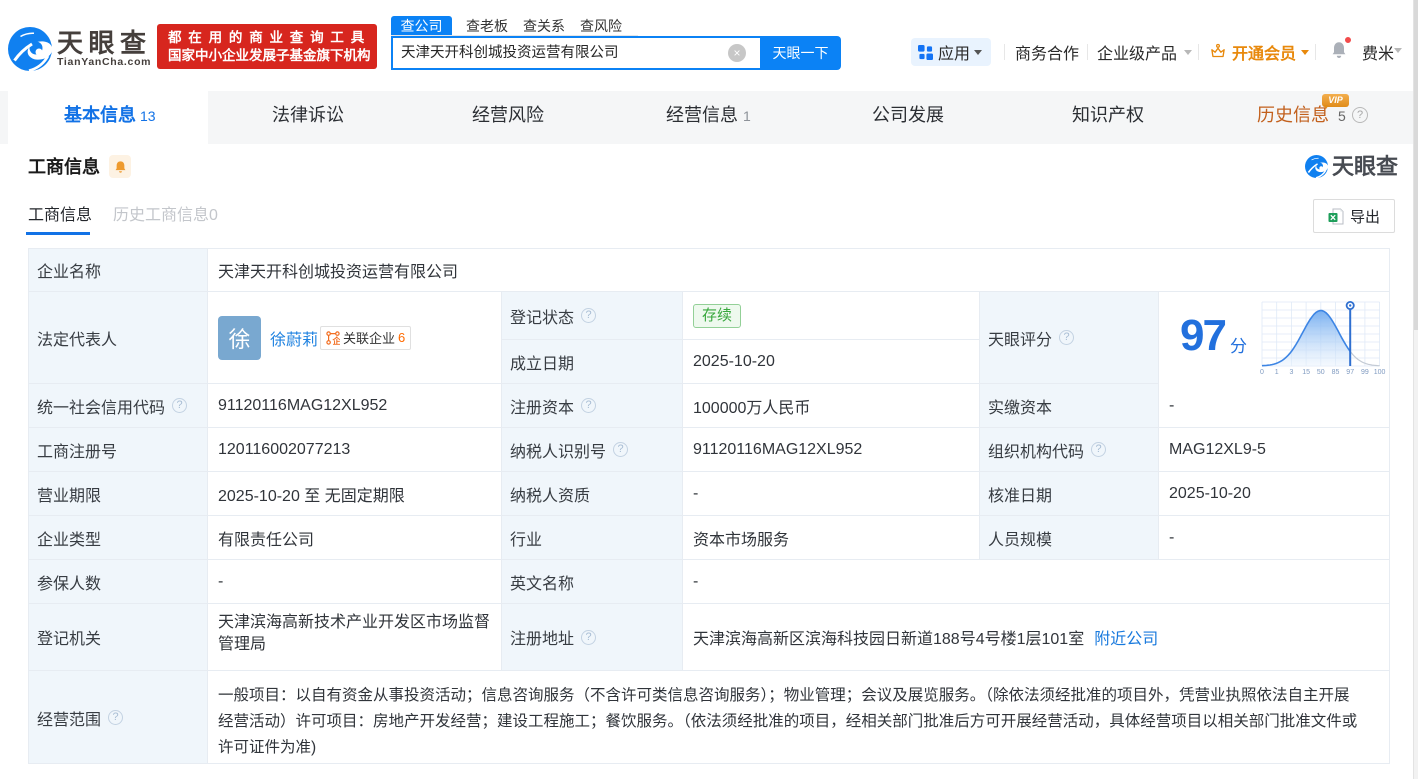  What do you see at coordinates (1350, 372) in the screenshot?
I see `svg-text: 97` at bounding box center [1350, 372].